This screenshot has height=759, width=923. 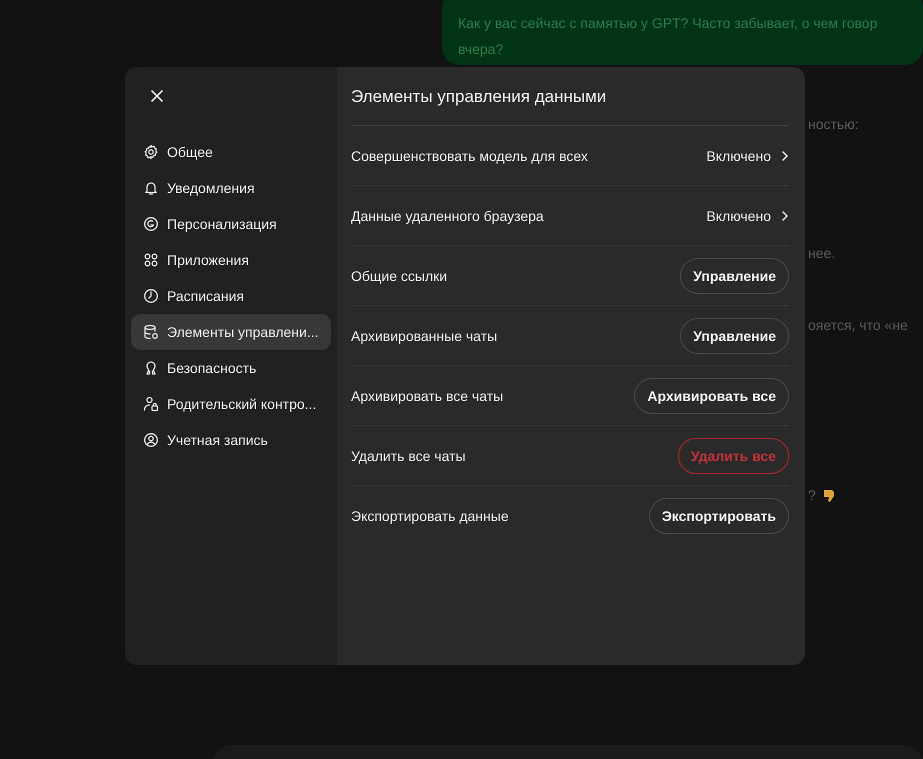 What do you see at coordinates (231, 260) in the screenshot?
I see `sidebar-item: Приложения` at bounding box center [231, 260].